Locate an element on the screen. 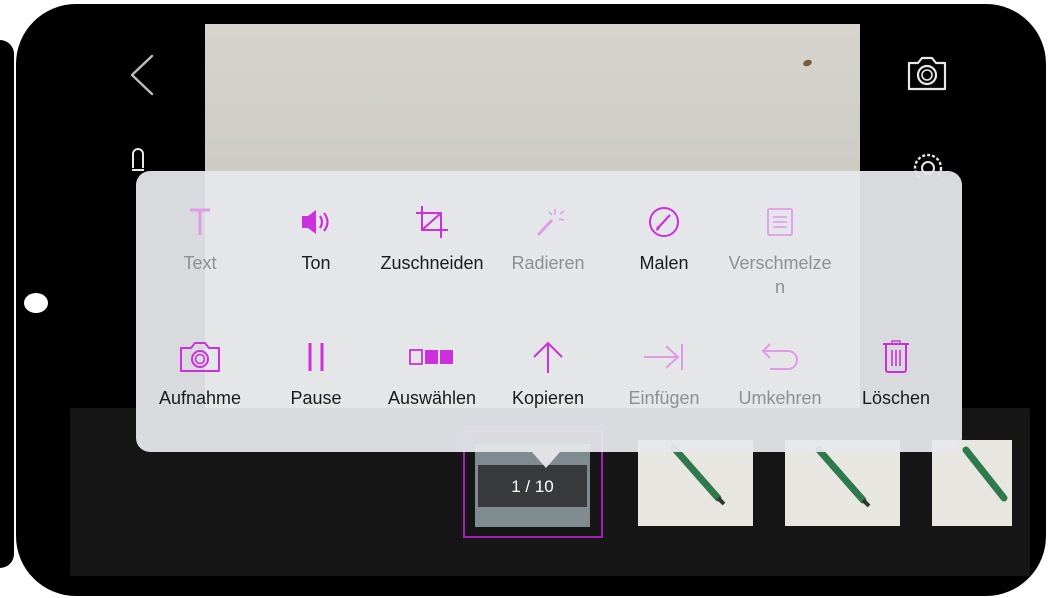 This screenshot has height=598, width=1048. menu-item-label: Pause is located at coordinates (316, 398).